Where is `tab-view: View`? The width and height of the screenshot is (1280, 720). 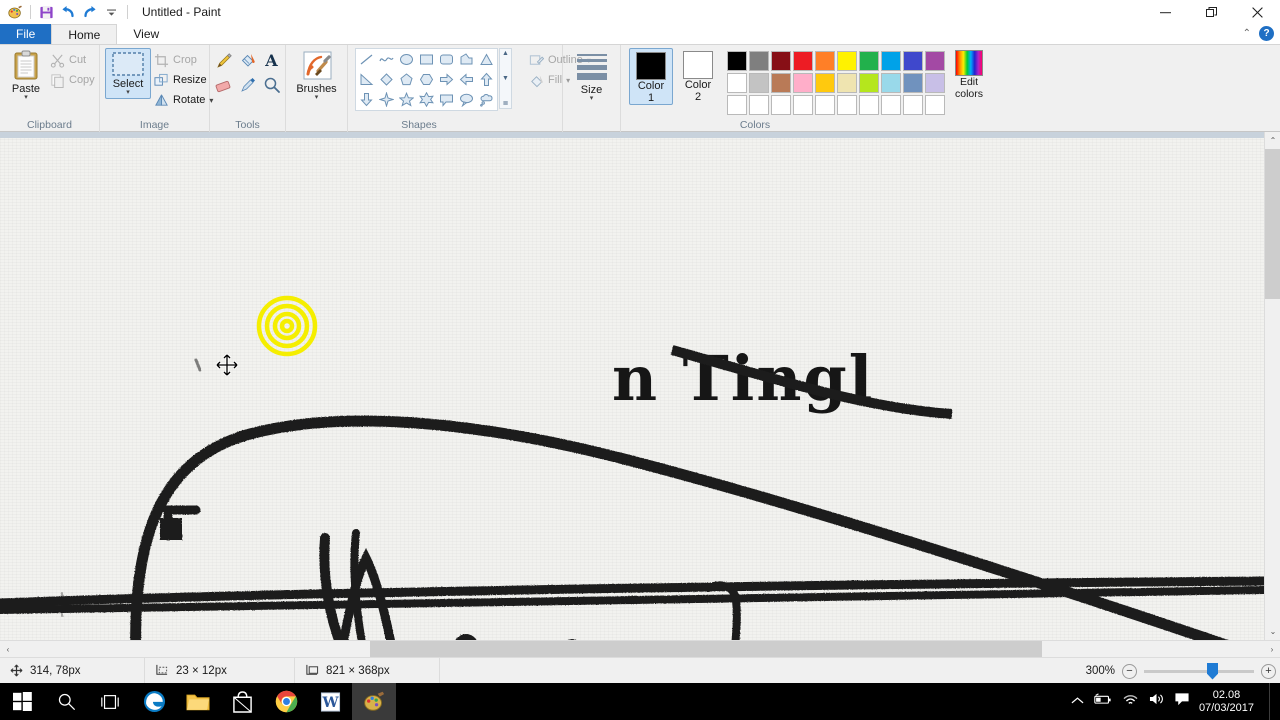 tab-view: View is located at coordinates (146, 34).